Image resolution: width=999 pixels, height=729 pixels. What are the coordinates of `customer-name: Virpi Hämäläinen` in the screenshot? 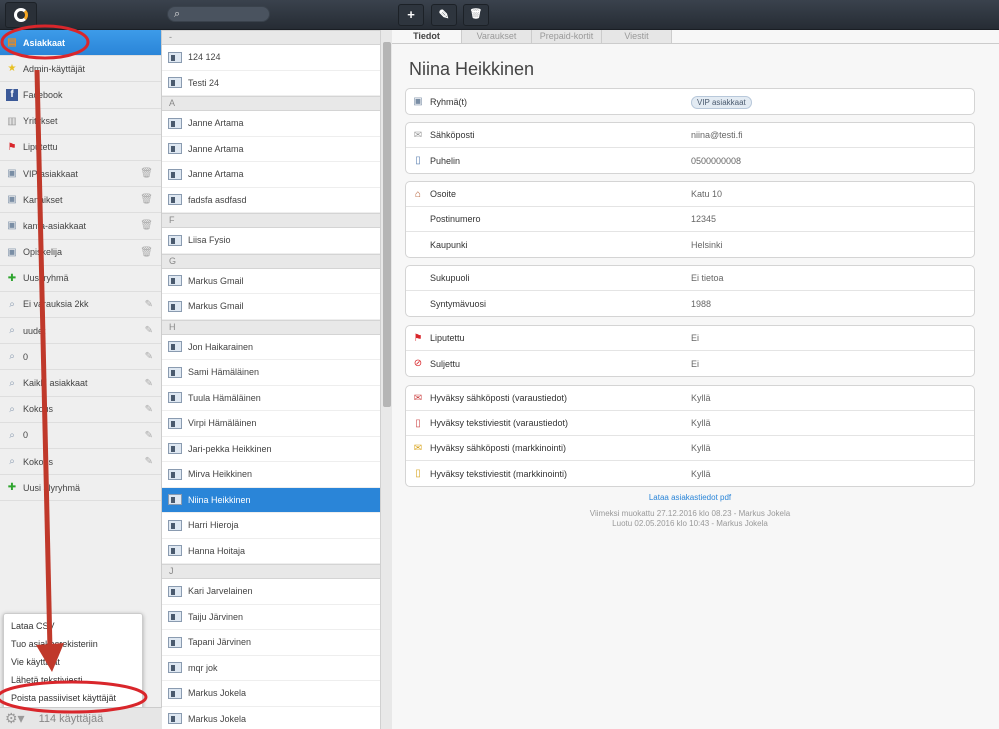 It's located at (222, 423).